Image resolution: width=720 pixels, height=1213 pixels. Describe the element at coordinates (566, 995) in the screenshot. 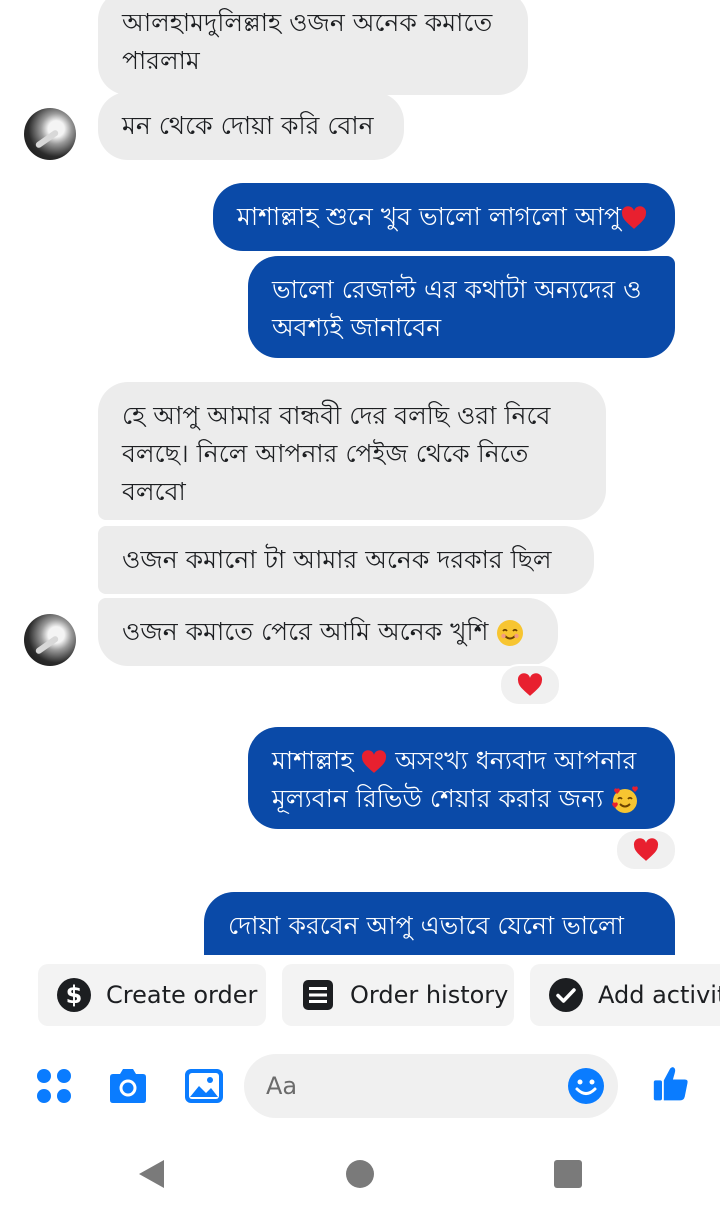

I see `check-circle-icon` at that location.